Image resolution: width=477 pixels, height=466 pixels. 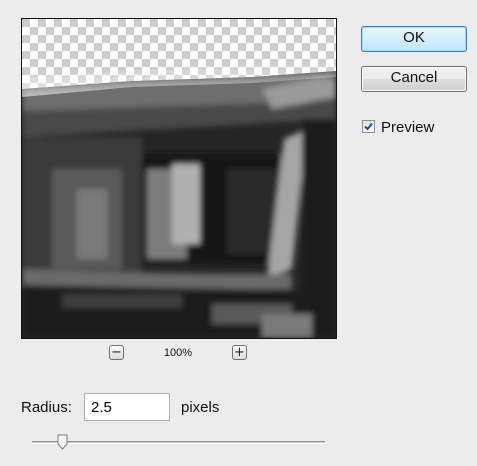 What do you see at coordinates (239, 352) in the screenshot?
I see `zoom-in-button: +` at bounding box center [239, 352].